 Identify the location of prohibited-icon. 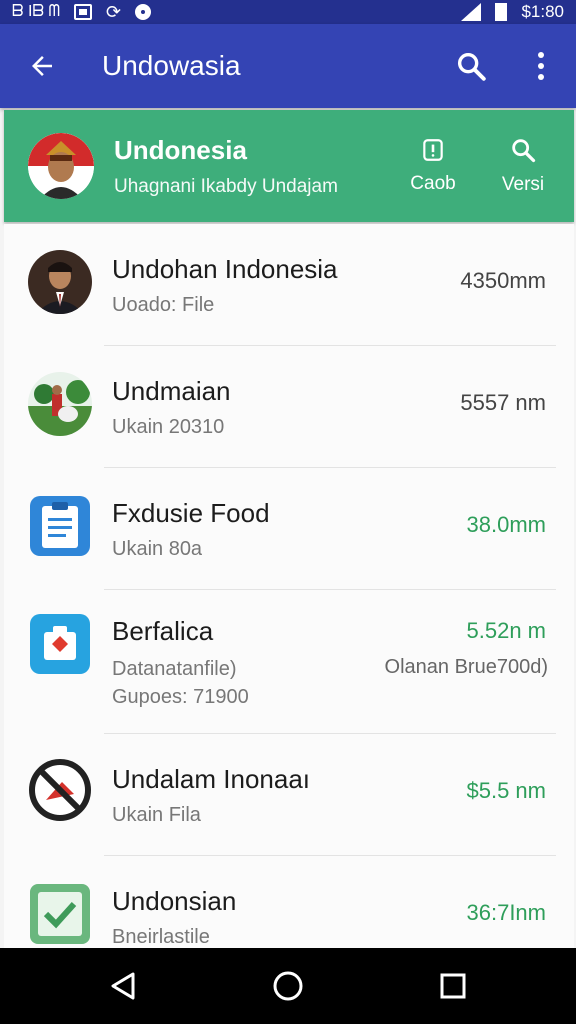
(60, 790).